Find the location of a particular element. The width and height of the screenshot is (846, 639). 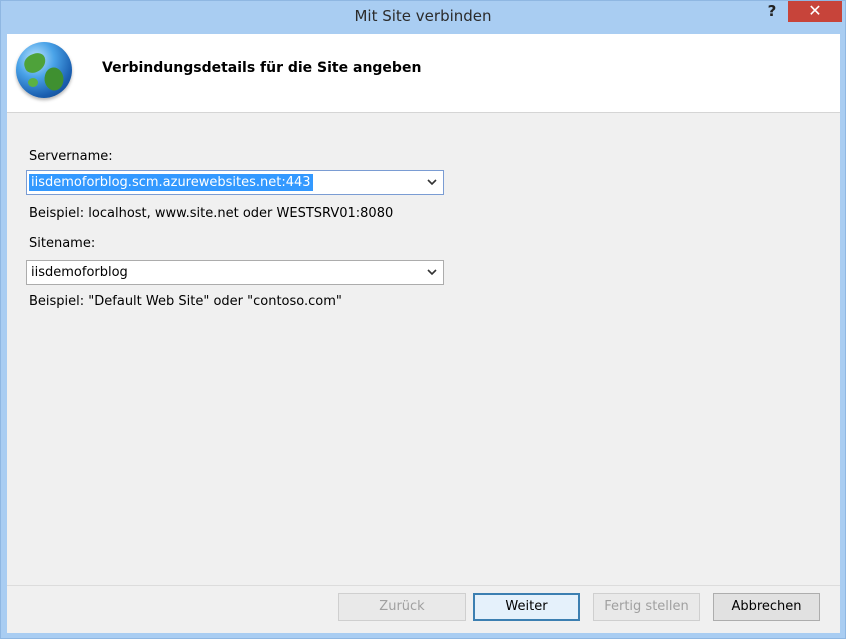

help-button: ? is located at coordinates (772, 11).